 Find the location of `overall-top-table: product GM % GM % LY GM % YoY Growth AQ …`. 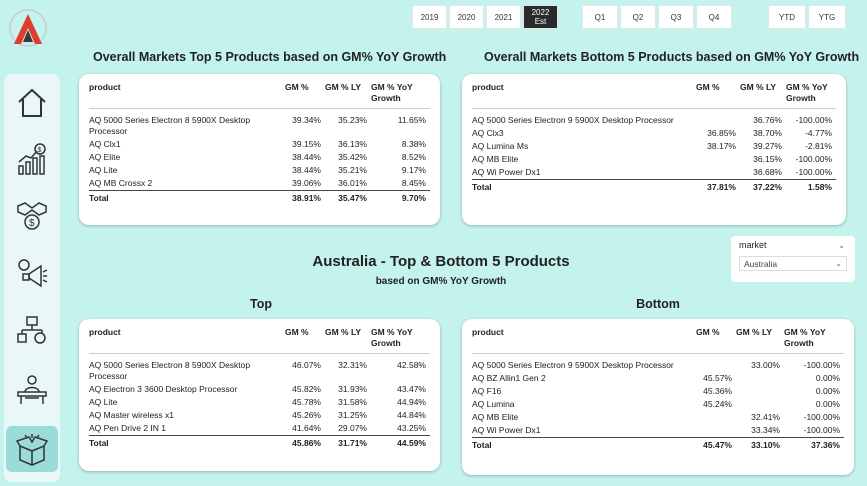

overall-top-table: product GM % GM % LY GM % YoY Growth AQ … is located at coordinates (259, 143).